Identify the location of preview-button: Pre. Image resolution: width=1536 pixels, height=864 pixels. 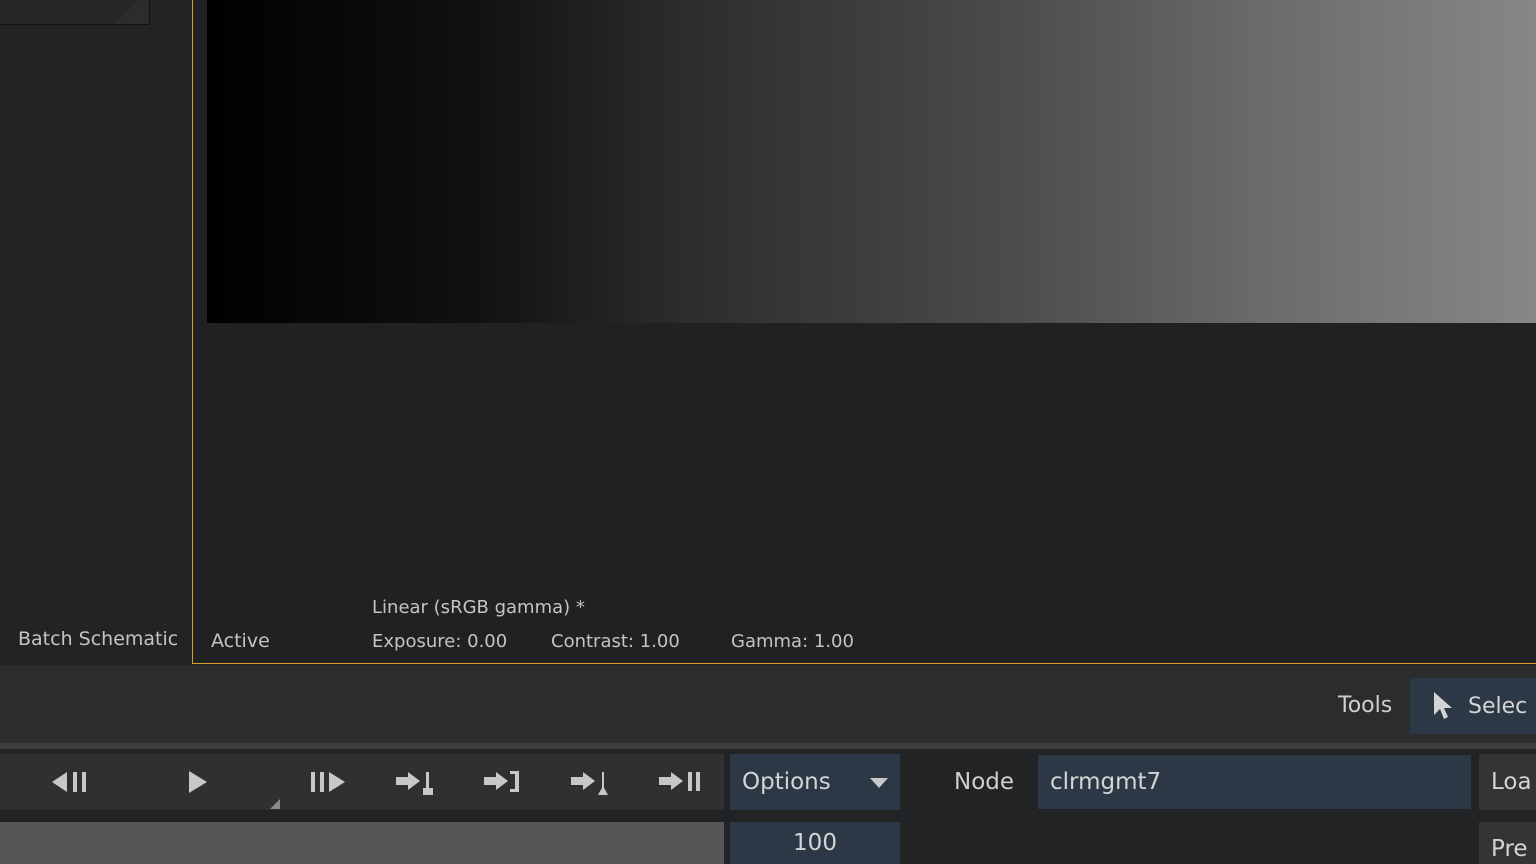
(1507, 843).